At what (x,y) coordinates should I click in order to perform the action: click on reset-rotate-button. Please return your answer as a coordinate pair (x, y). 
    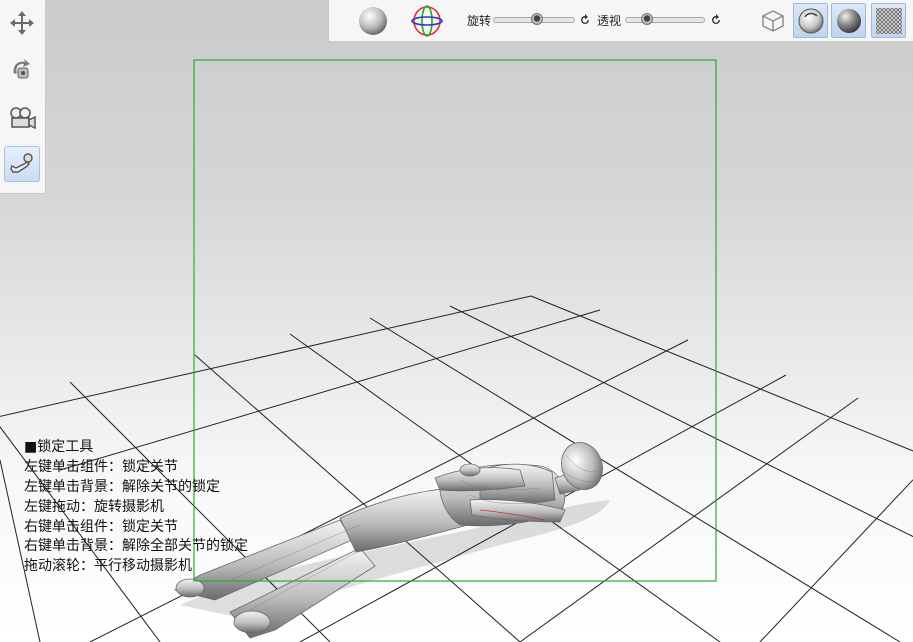
    Looking at the image, I should click on (585, 20).